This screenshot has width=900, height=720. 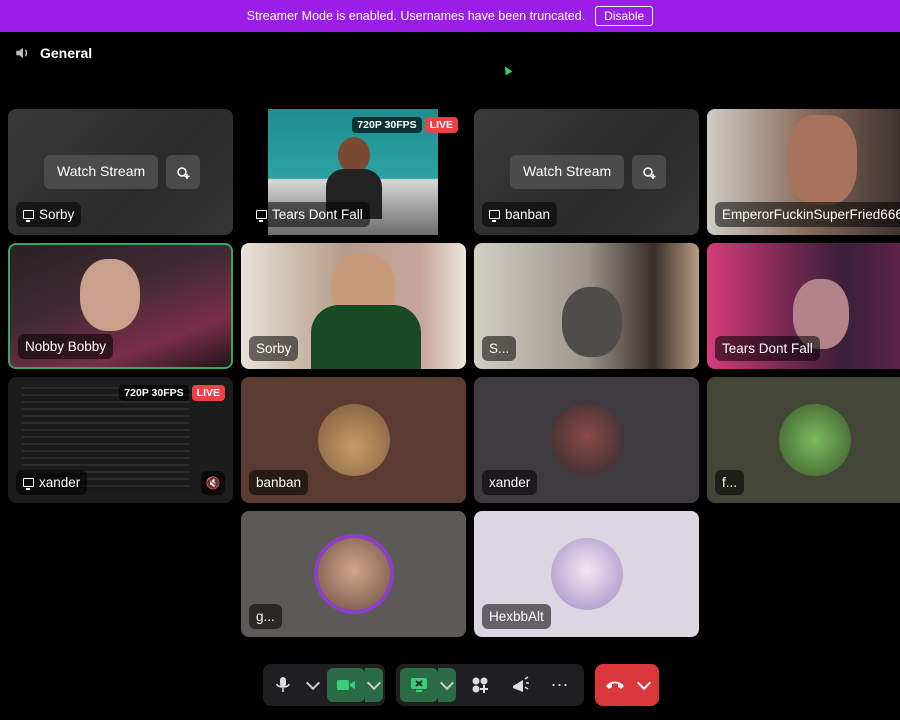 I want to click on soundboard-icon, so click(x=521, y=684).